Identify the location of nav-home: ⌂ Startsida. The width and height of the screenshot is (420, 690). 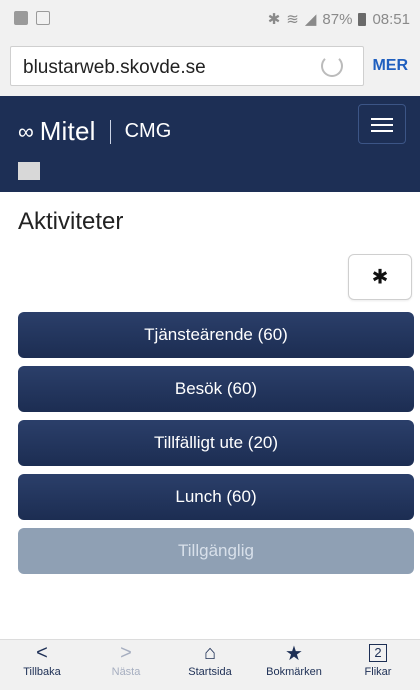
(210, 659).